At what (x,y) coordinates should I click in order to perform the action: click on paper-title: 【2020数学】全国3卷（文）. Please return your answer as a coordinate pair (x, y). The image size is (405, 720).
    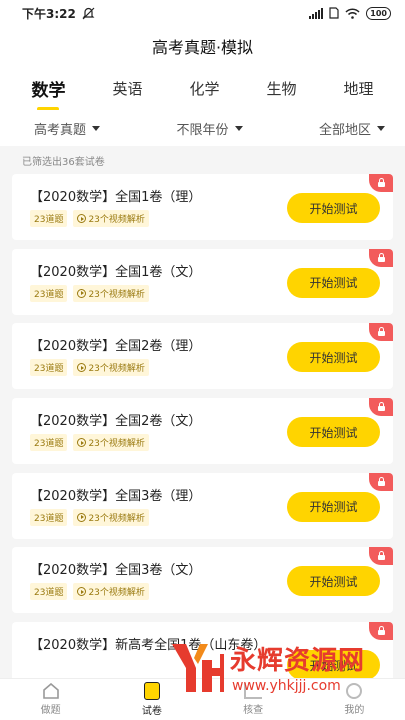
    Looking at the image, I should click on (116, 571).